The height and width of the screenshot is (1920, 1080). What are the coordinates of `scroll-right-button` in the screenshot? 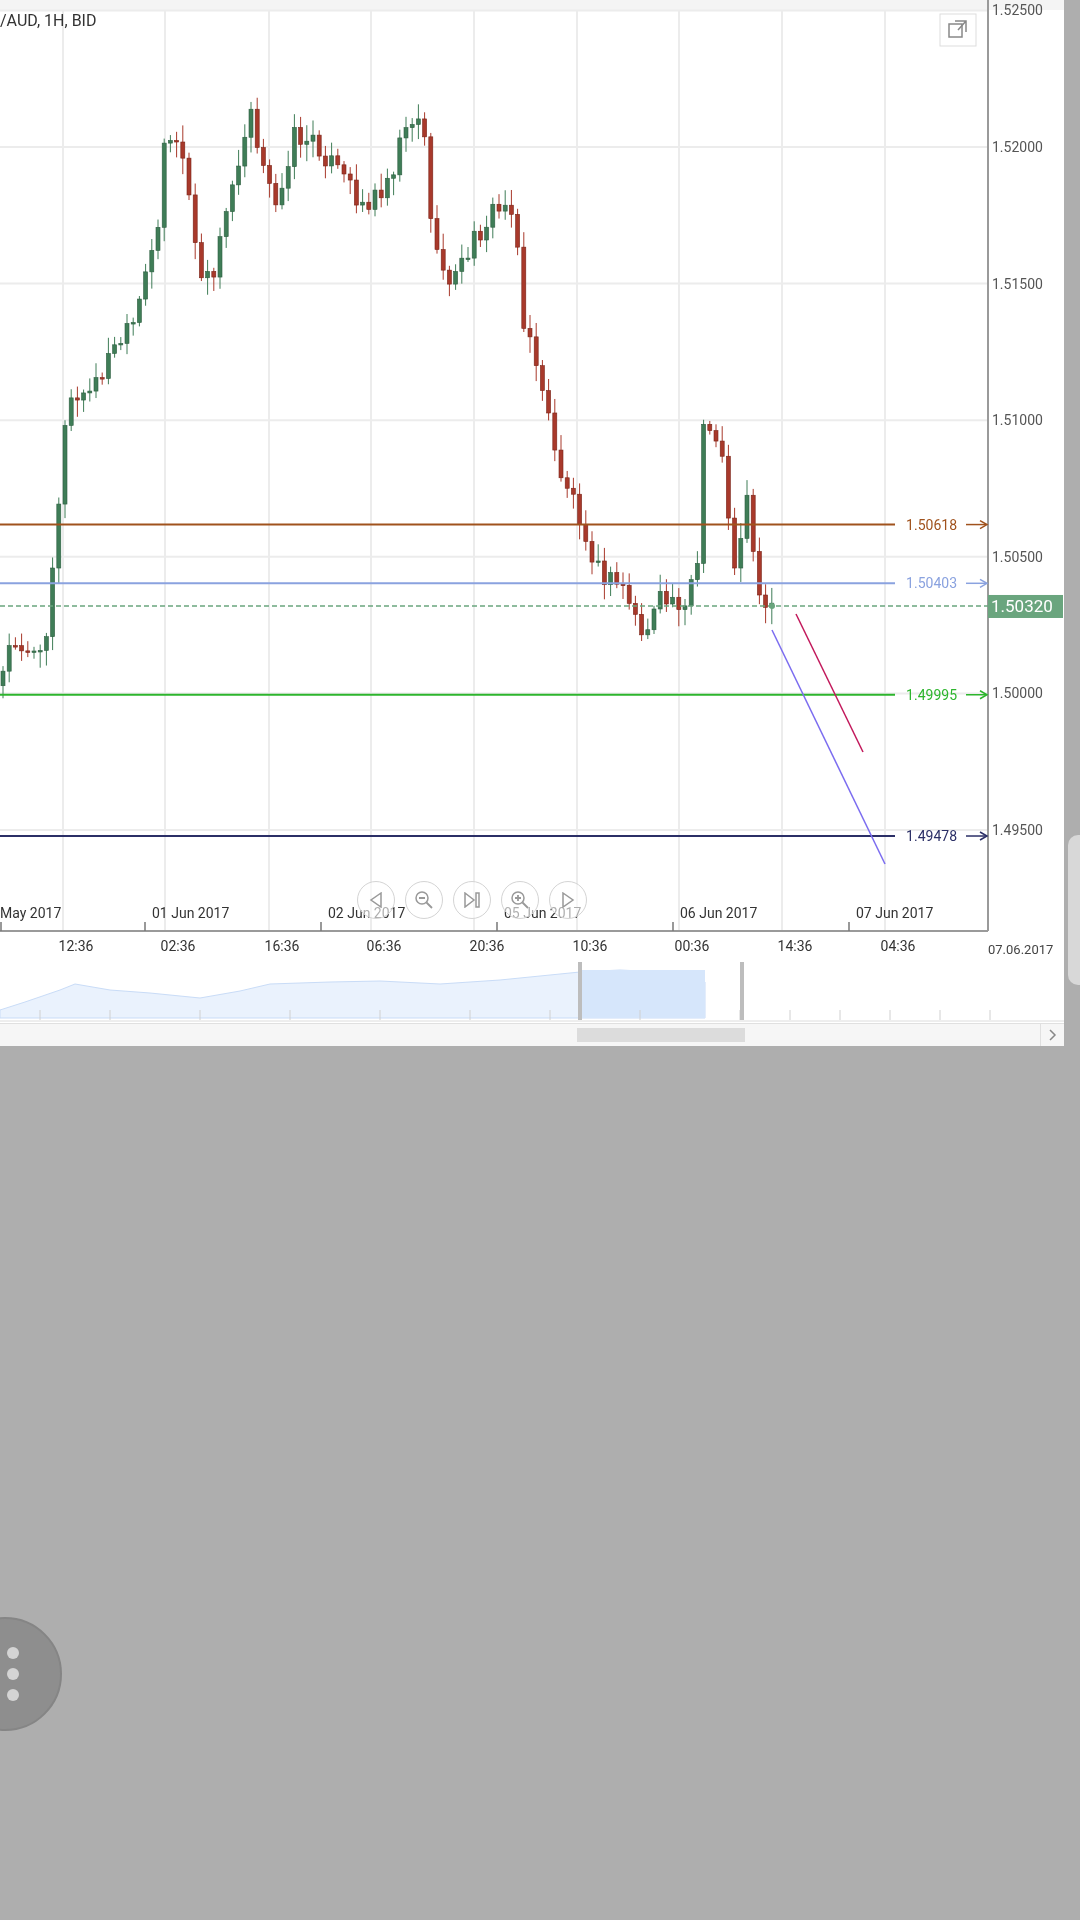 It's located at (1052, 1034).